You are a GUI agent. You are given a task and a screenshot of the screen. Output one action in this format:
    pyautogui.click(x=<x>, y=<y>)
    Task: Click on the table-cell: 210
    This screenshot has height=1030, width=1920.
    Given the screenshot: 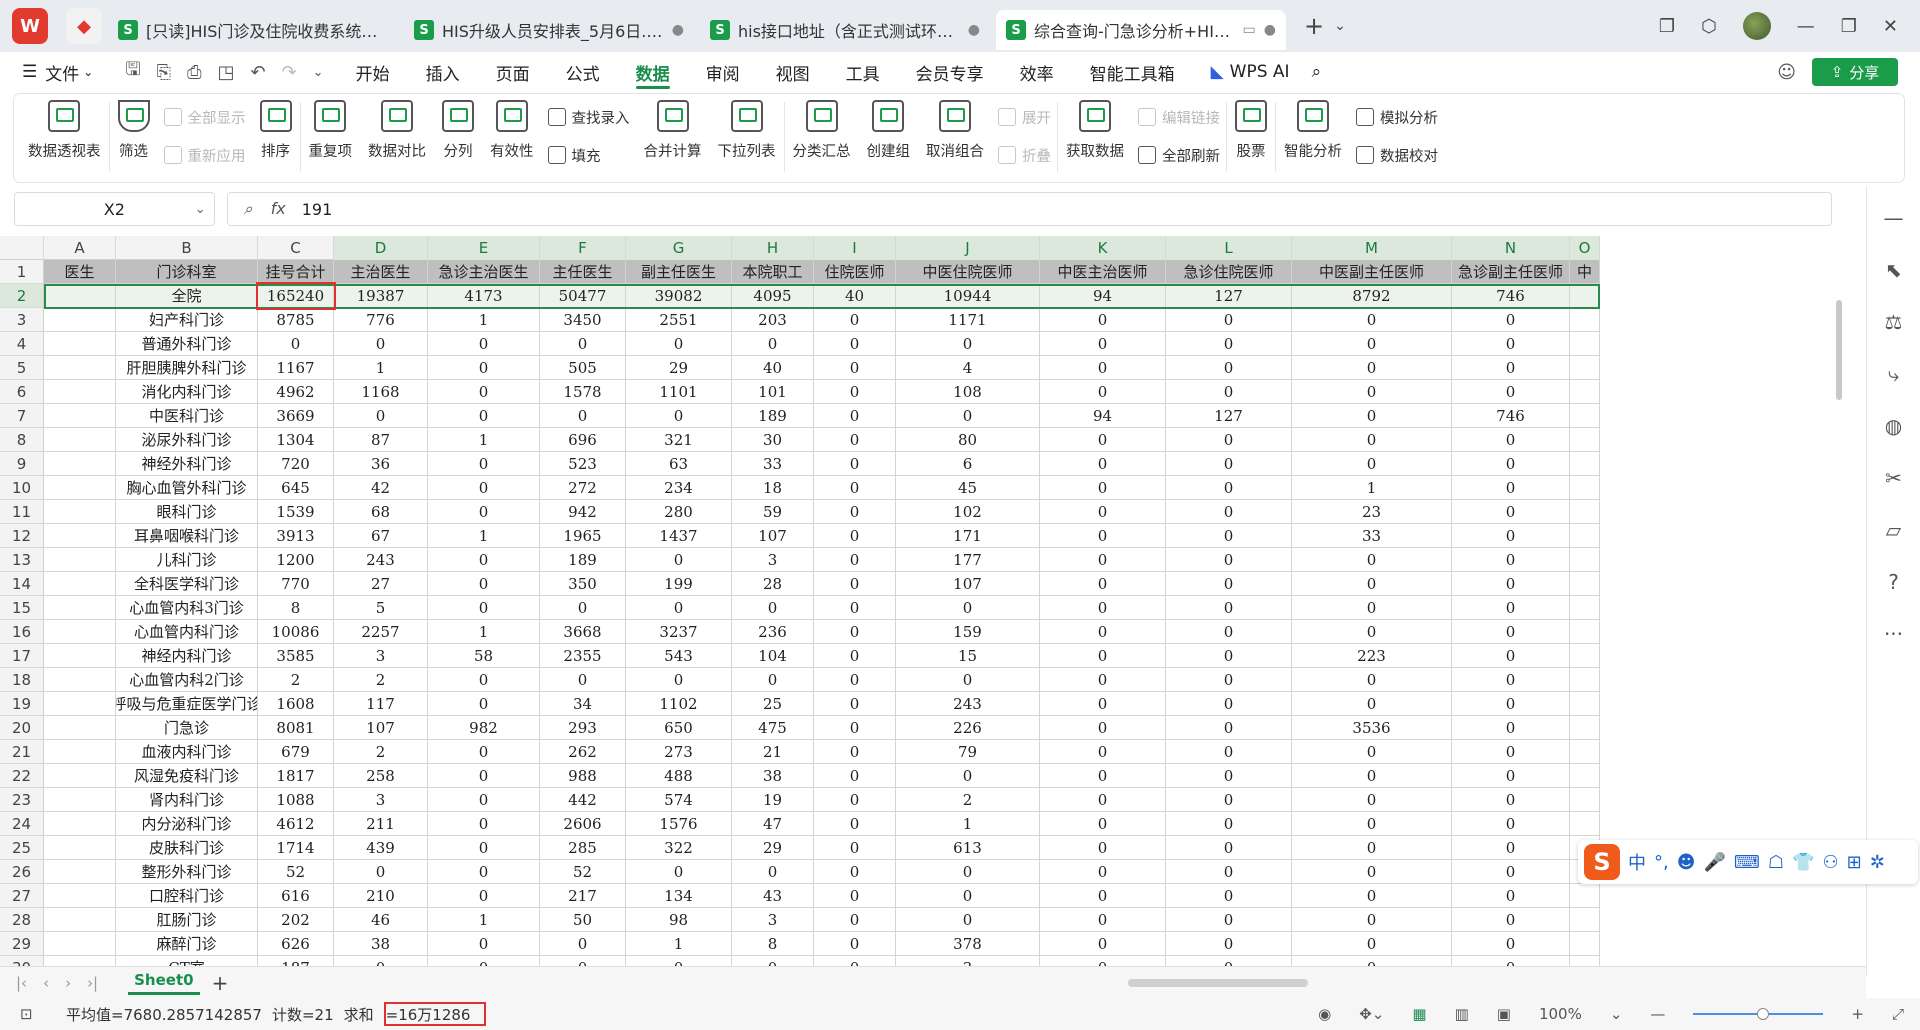 What is the action you would take?
    pyautogui.click(x=381, y=896)
    